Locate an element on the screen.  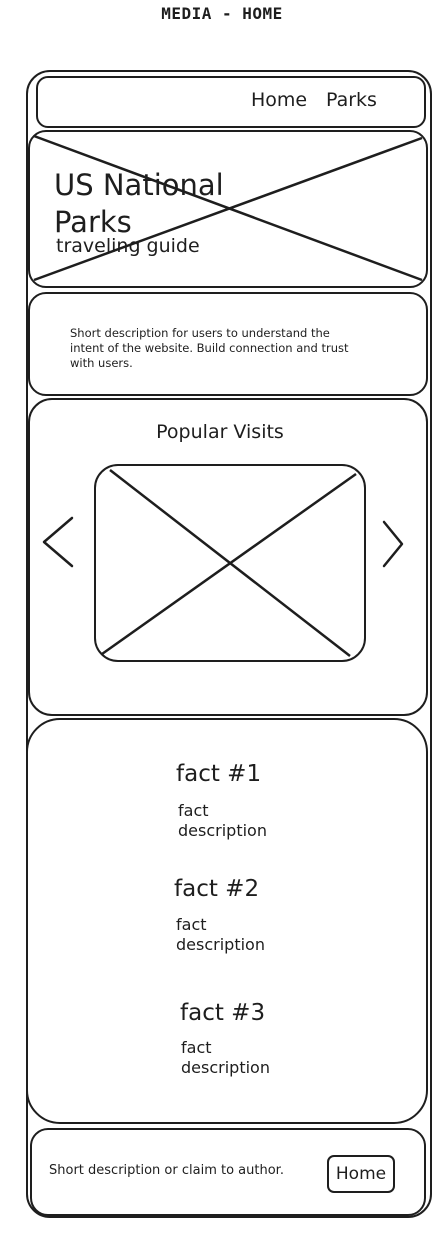
footer-home-button: Home is located at coordinates (361, 1174).